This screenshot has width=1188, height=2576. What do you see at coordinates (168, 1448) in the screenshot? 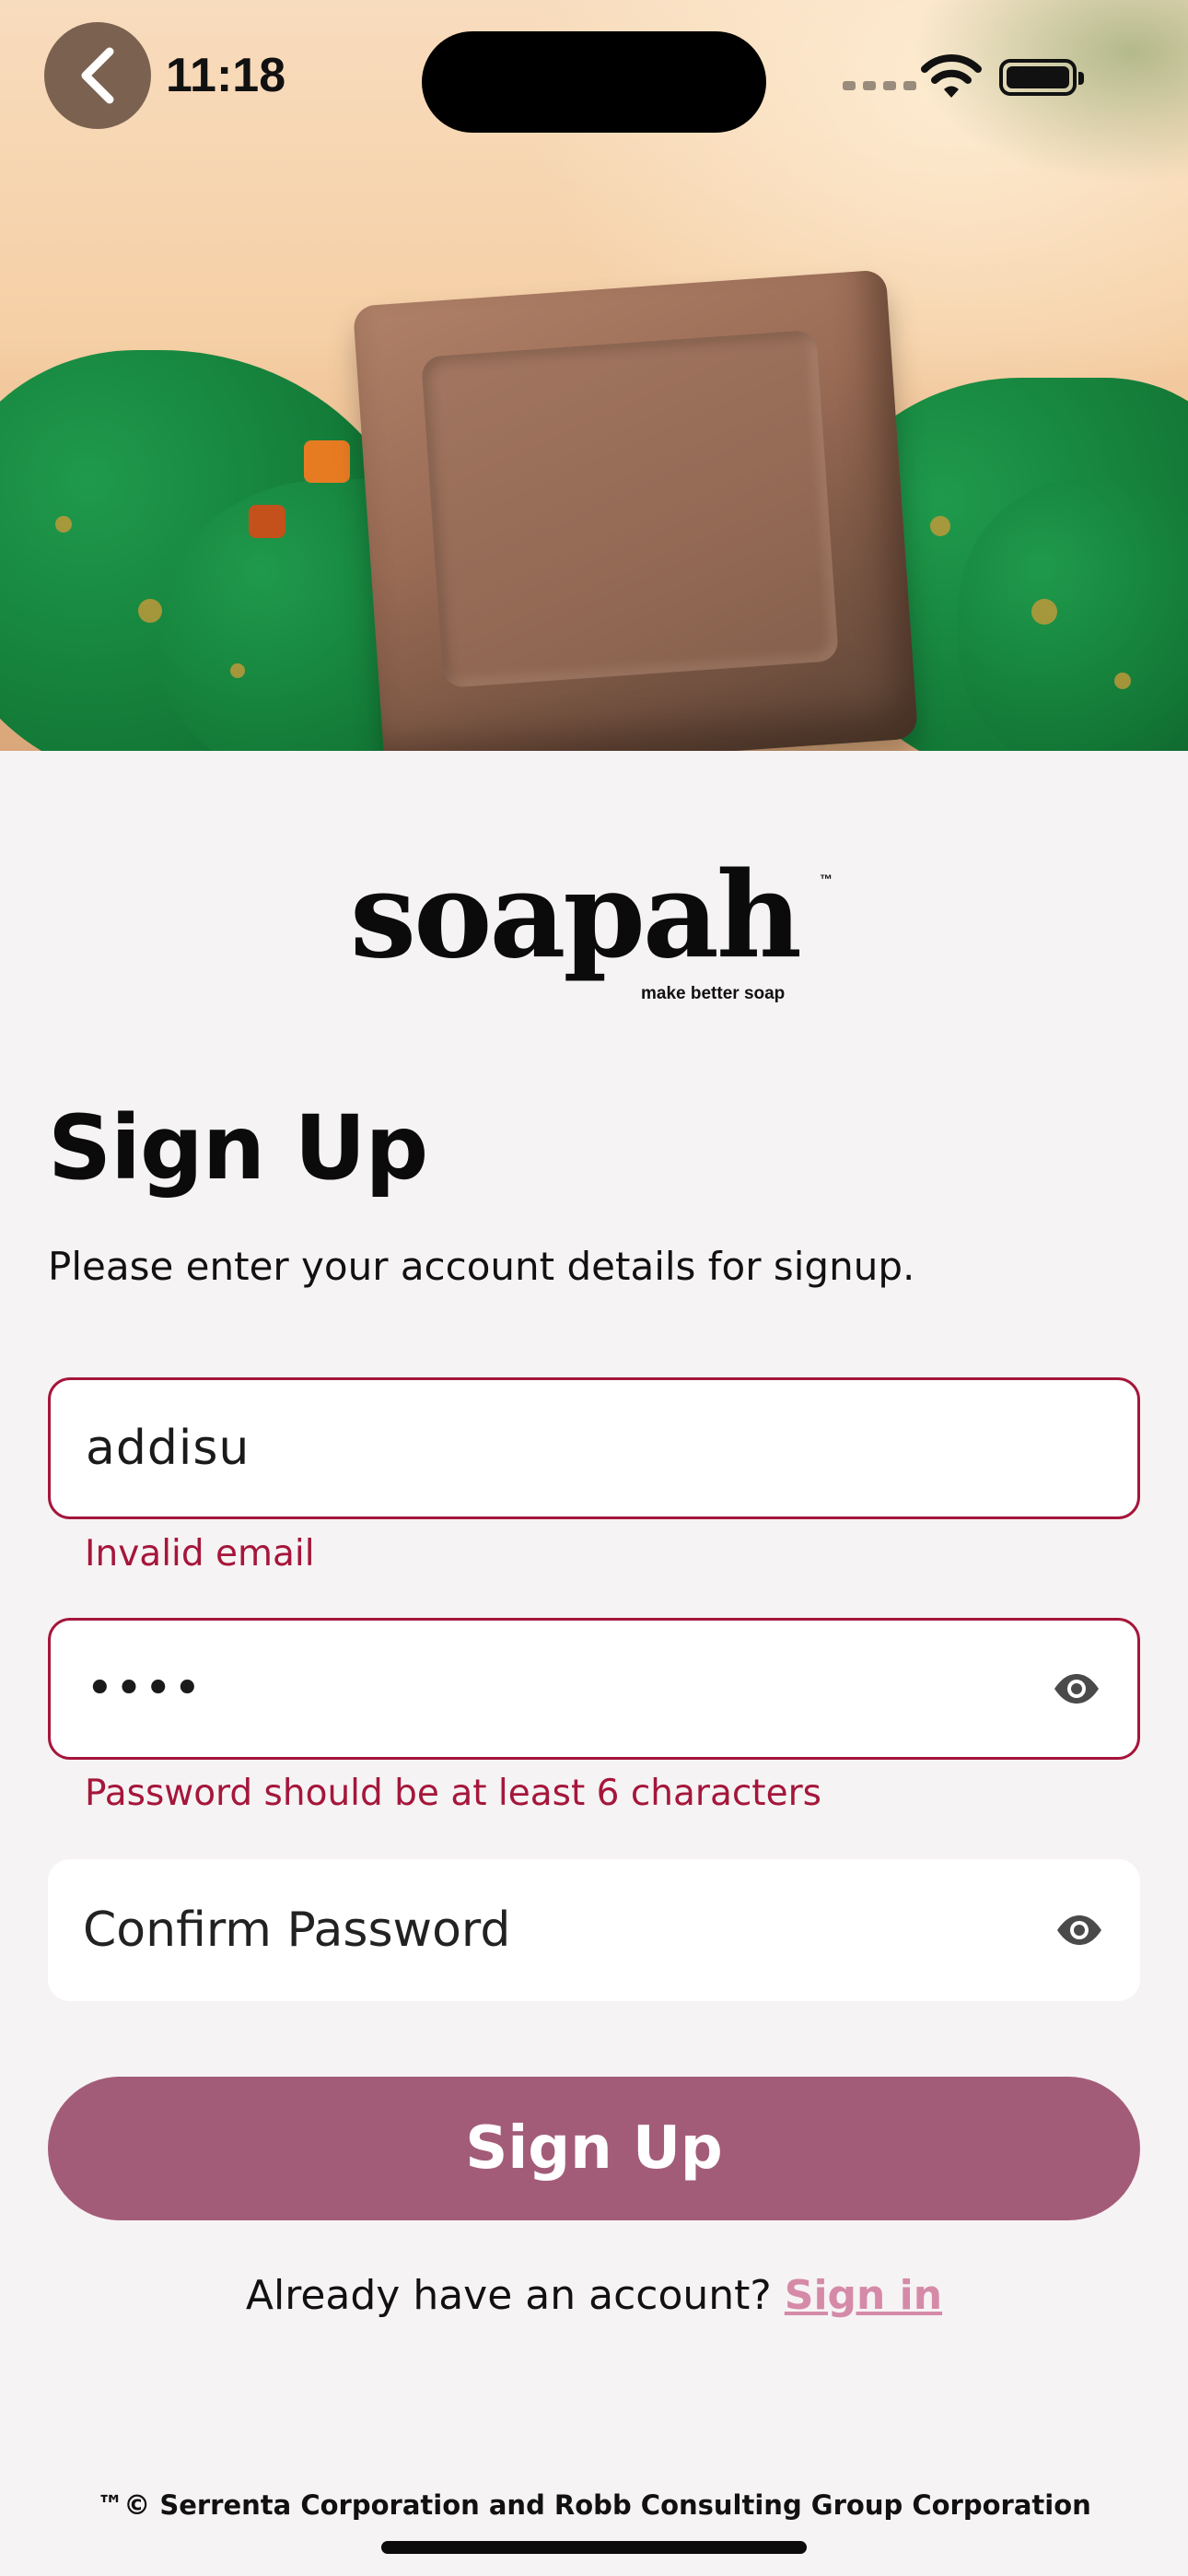
I see `email-value: addisu` at bounding box center [168, 1448].